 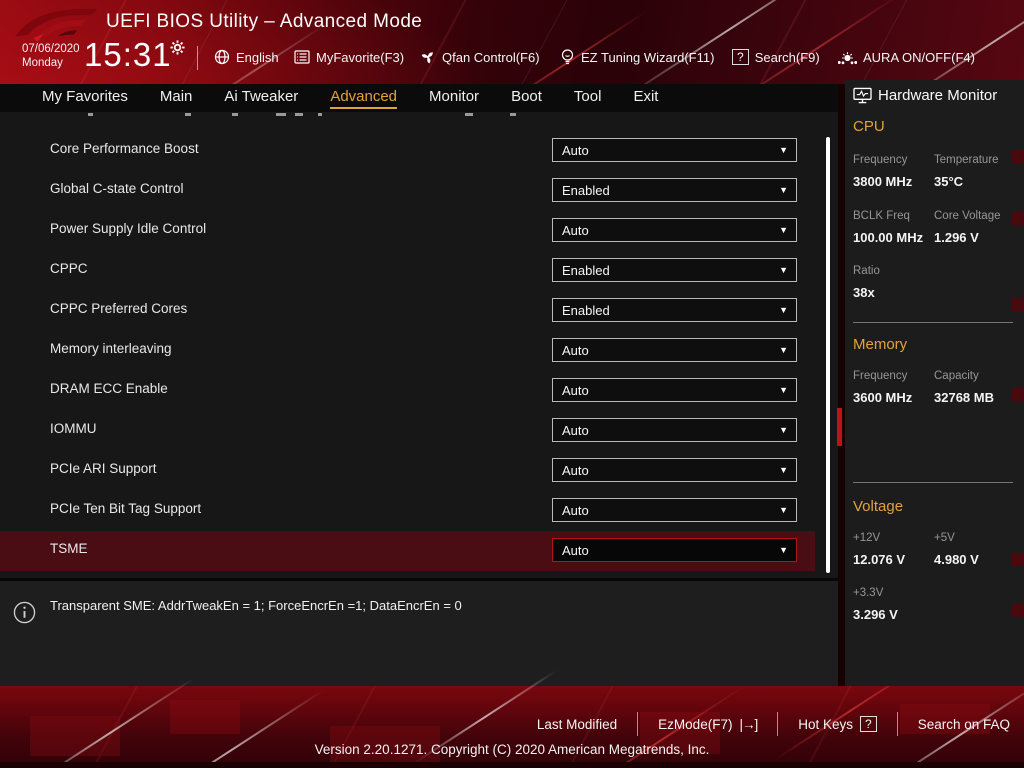 I want to click on dropdown-iommu: Auto ▼, so click(x=674, y=430).